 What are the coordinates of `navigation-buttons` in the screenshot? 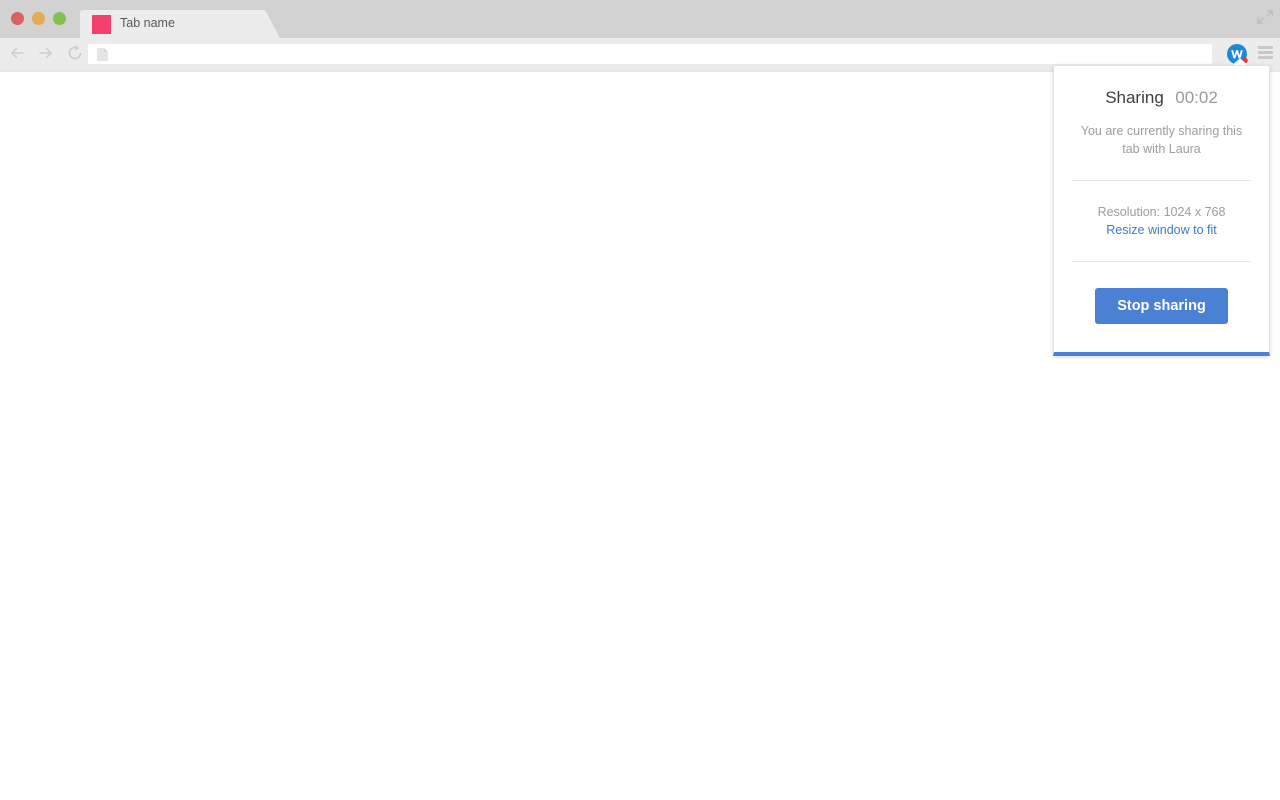 It's located at (46, 53).